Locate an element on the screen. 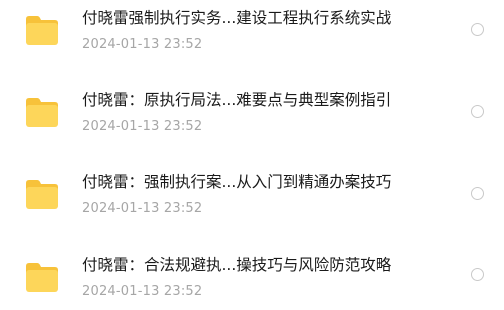  file-title: 付晓雷：合法规避执...操技巧与风险防范攻略 is located at coordinates (237, 265).